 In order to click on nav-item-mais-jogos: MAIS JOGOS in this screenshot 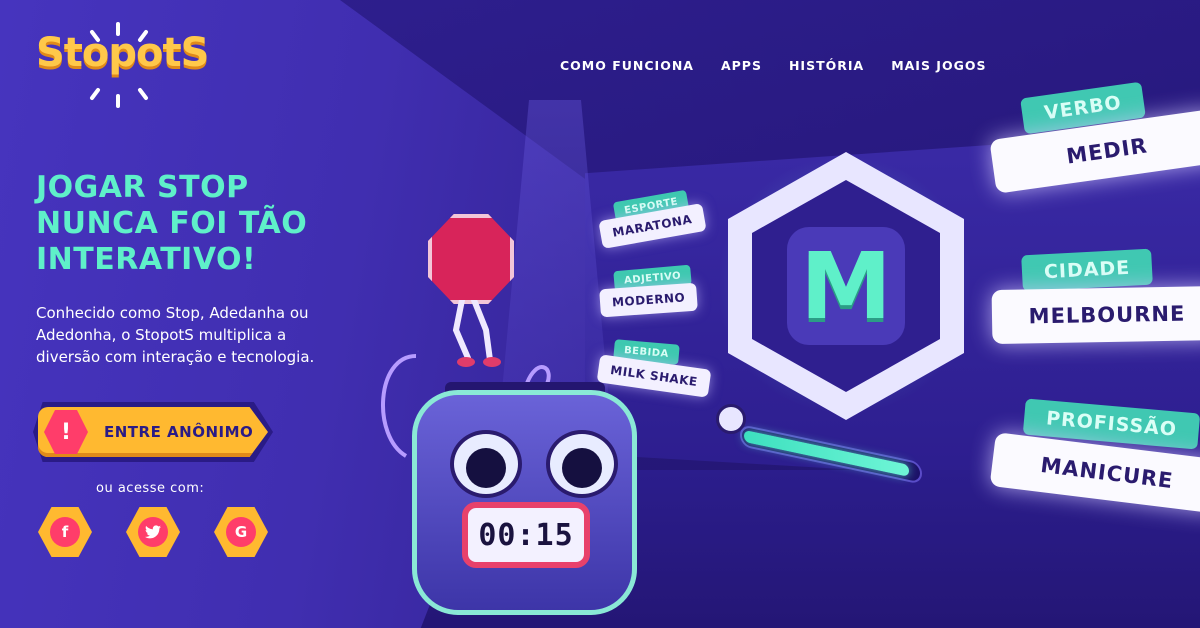, I will do `click(938, 65)`.